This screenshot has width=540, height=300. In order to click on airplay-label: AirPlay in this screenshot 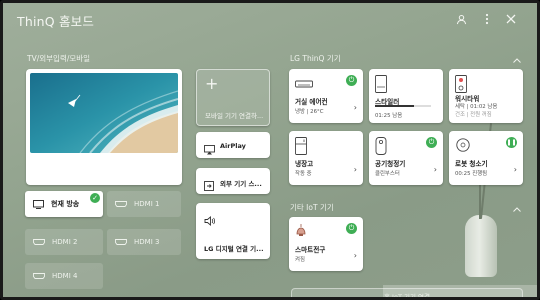, I will do `click(233, 146)`.